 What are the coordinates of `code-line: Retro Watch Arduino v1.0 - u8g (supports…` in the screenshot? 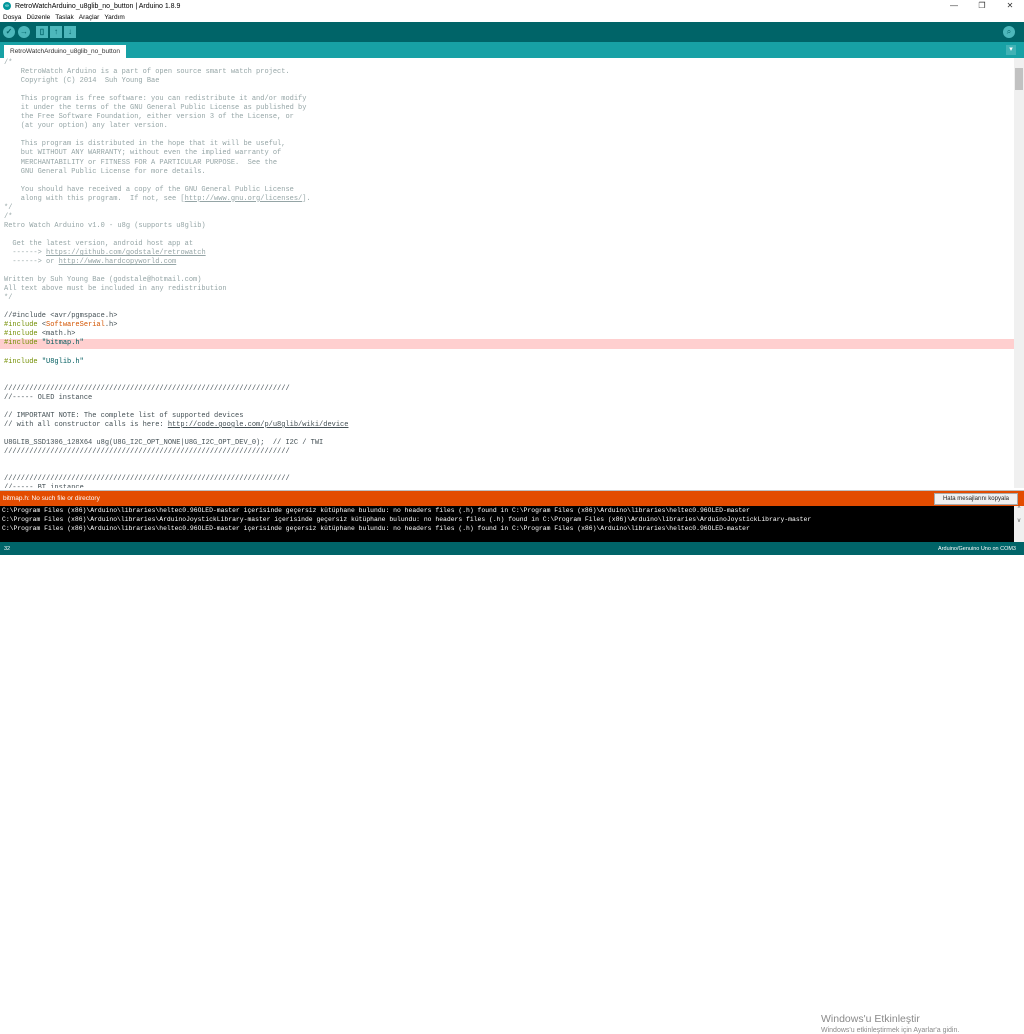 It's located at (507, 226).